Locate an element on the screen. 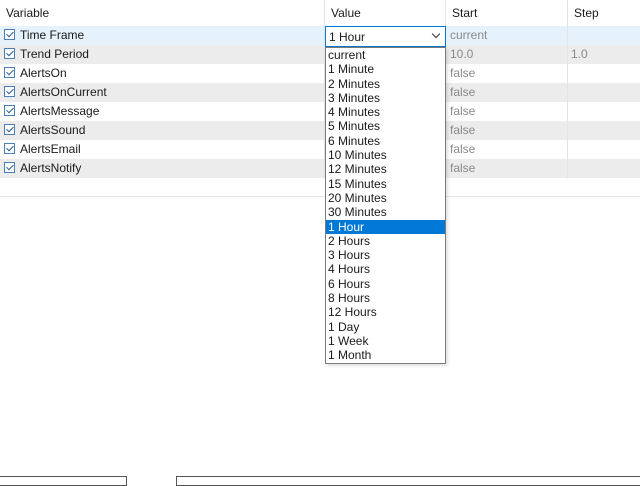 Image resolution: width=640 pixels, height=486 pixels. column-header-start: Start is located at coordinates (507, 13).